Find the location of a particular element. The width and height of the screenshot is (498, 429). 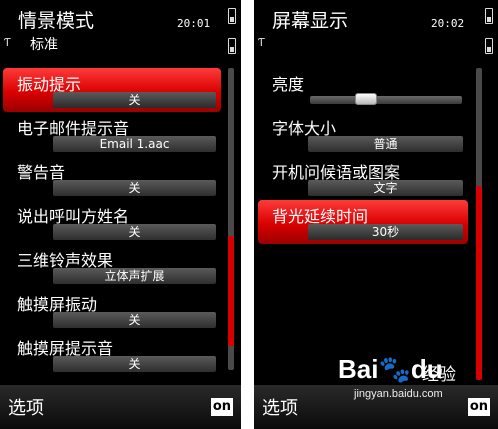

setting-email-tone: 电子邮件提示音 Email 1.aac is located at coordinates (112, 134).